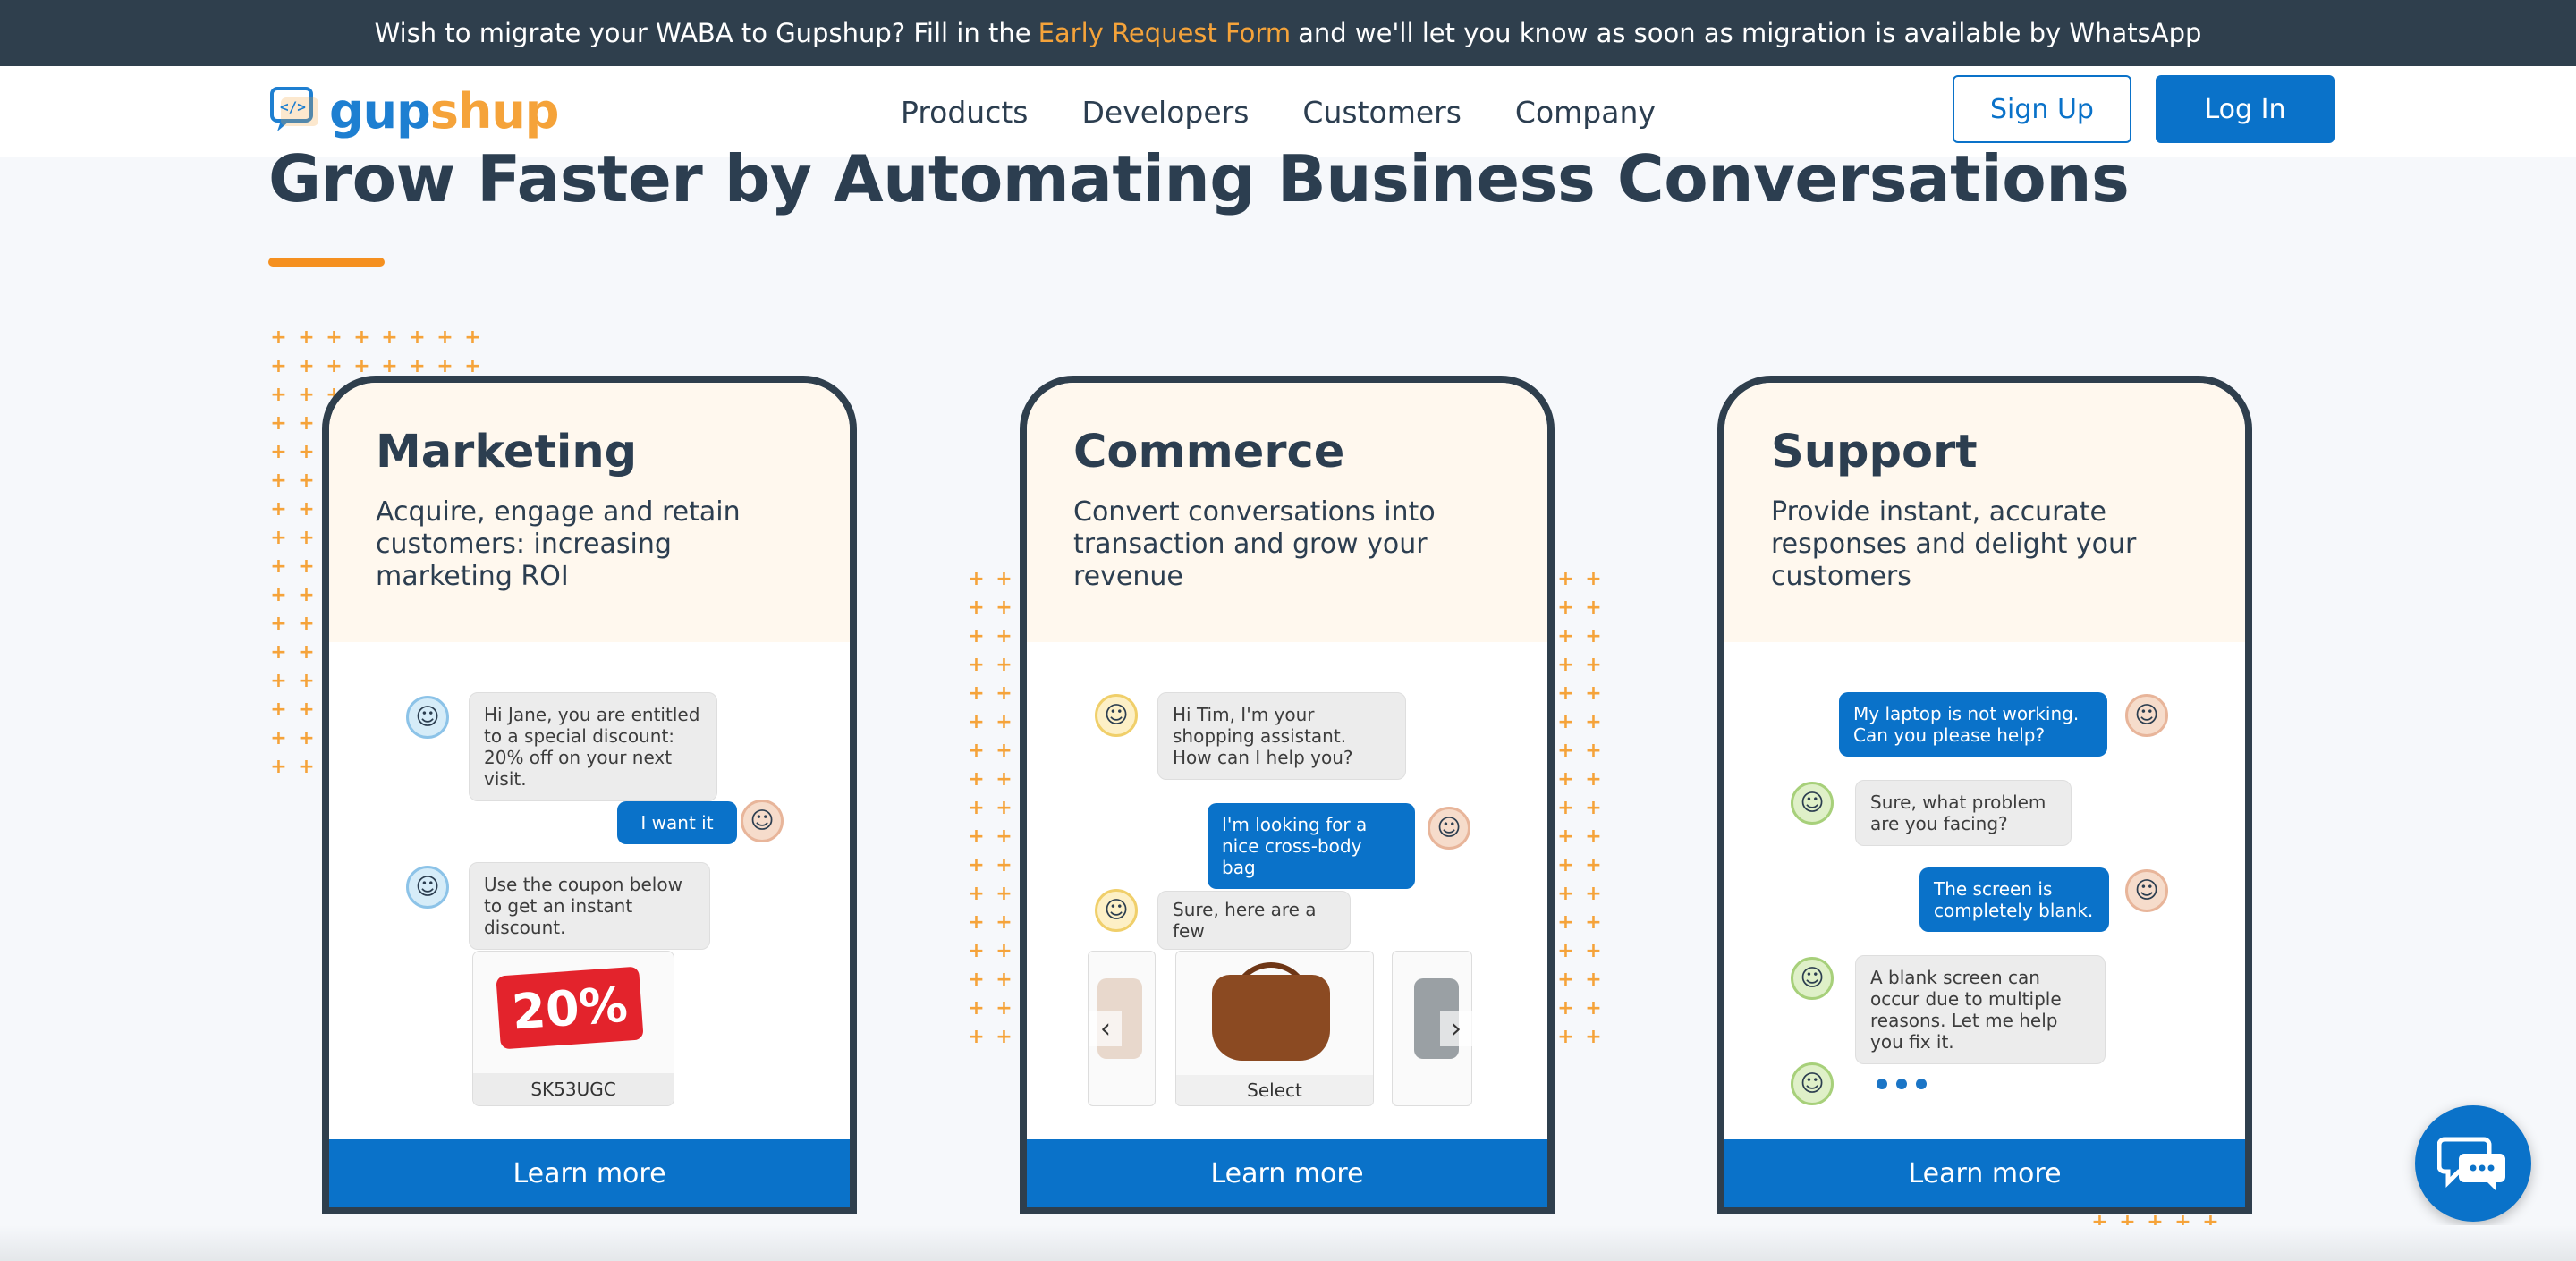 This screenshot has width=2576, height=1261. I want to click on chat-bubble: The screen is completely blank., so click(2014, 900).